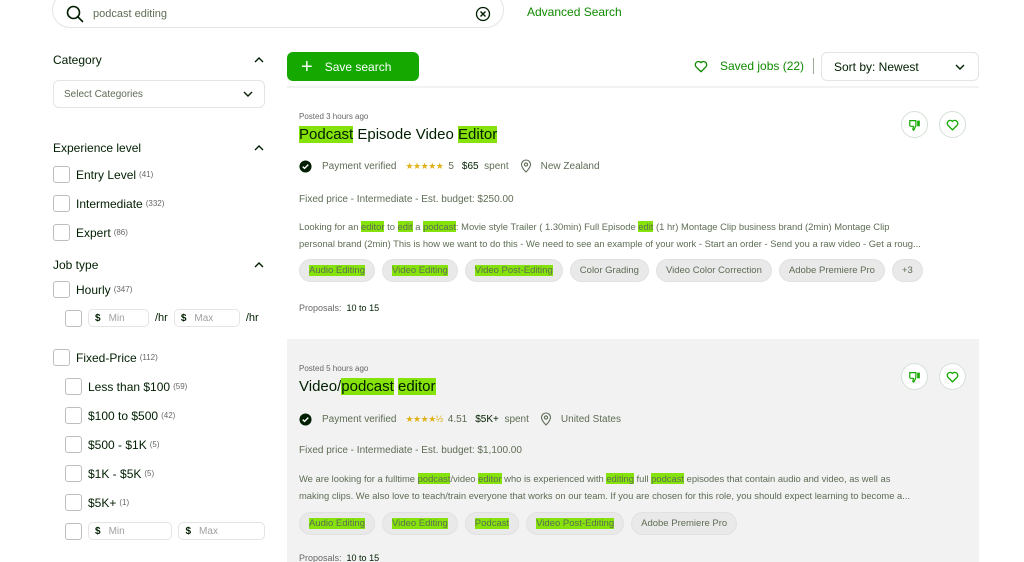  I want to click on skill-tag: Video Color Correction, so click(713, 270).